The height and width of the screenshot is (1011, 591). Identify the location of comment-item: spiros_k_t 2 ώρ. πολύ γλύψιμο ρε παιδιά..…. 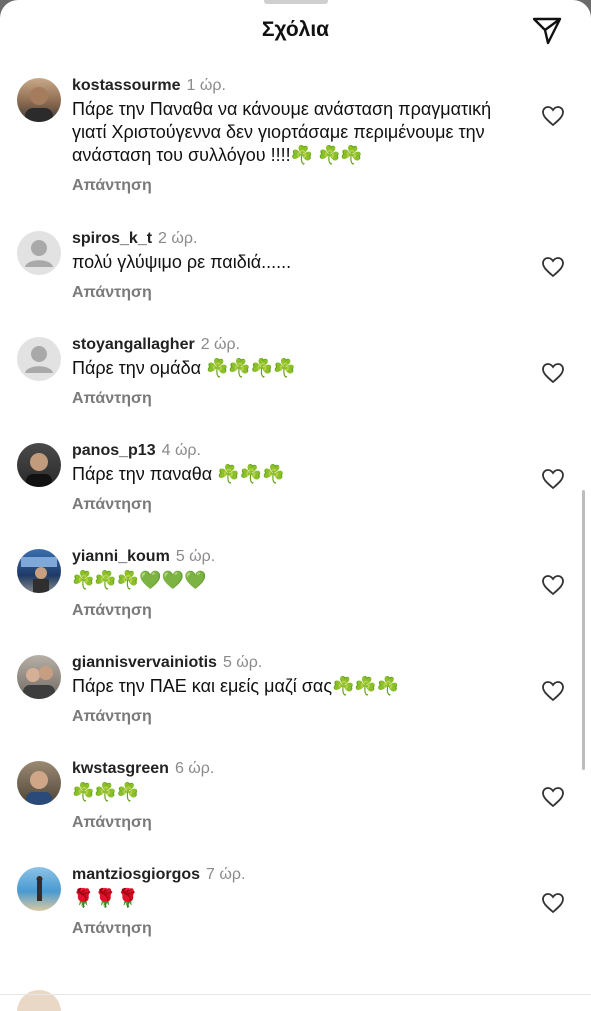
(295, 278).